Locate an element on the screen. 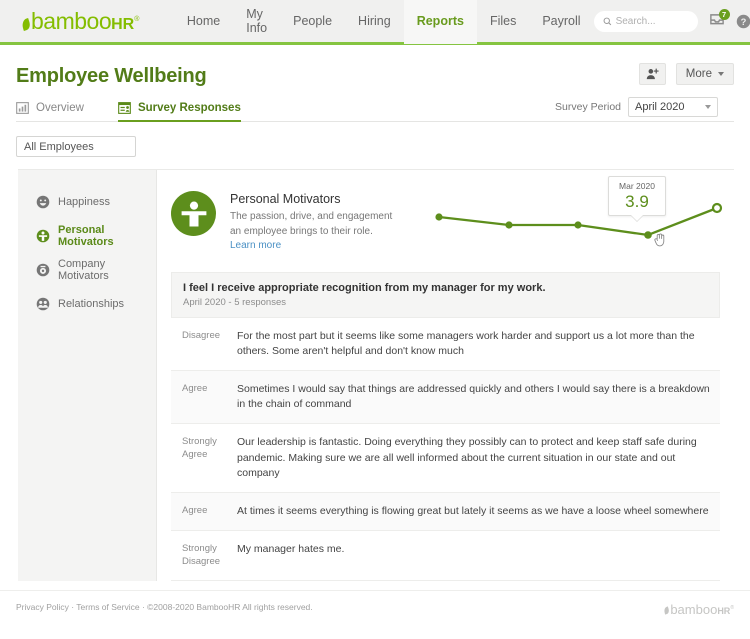 This screenshot has width=750, height=639. nav-item-files: Files is located at coordinates (503, 22).